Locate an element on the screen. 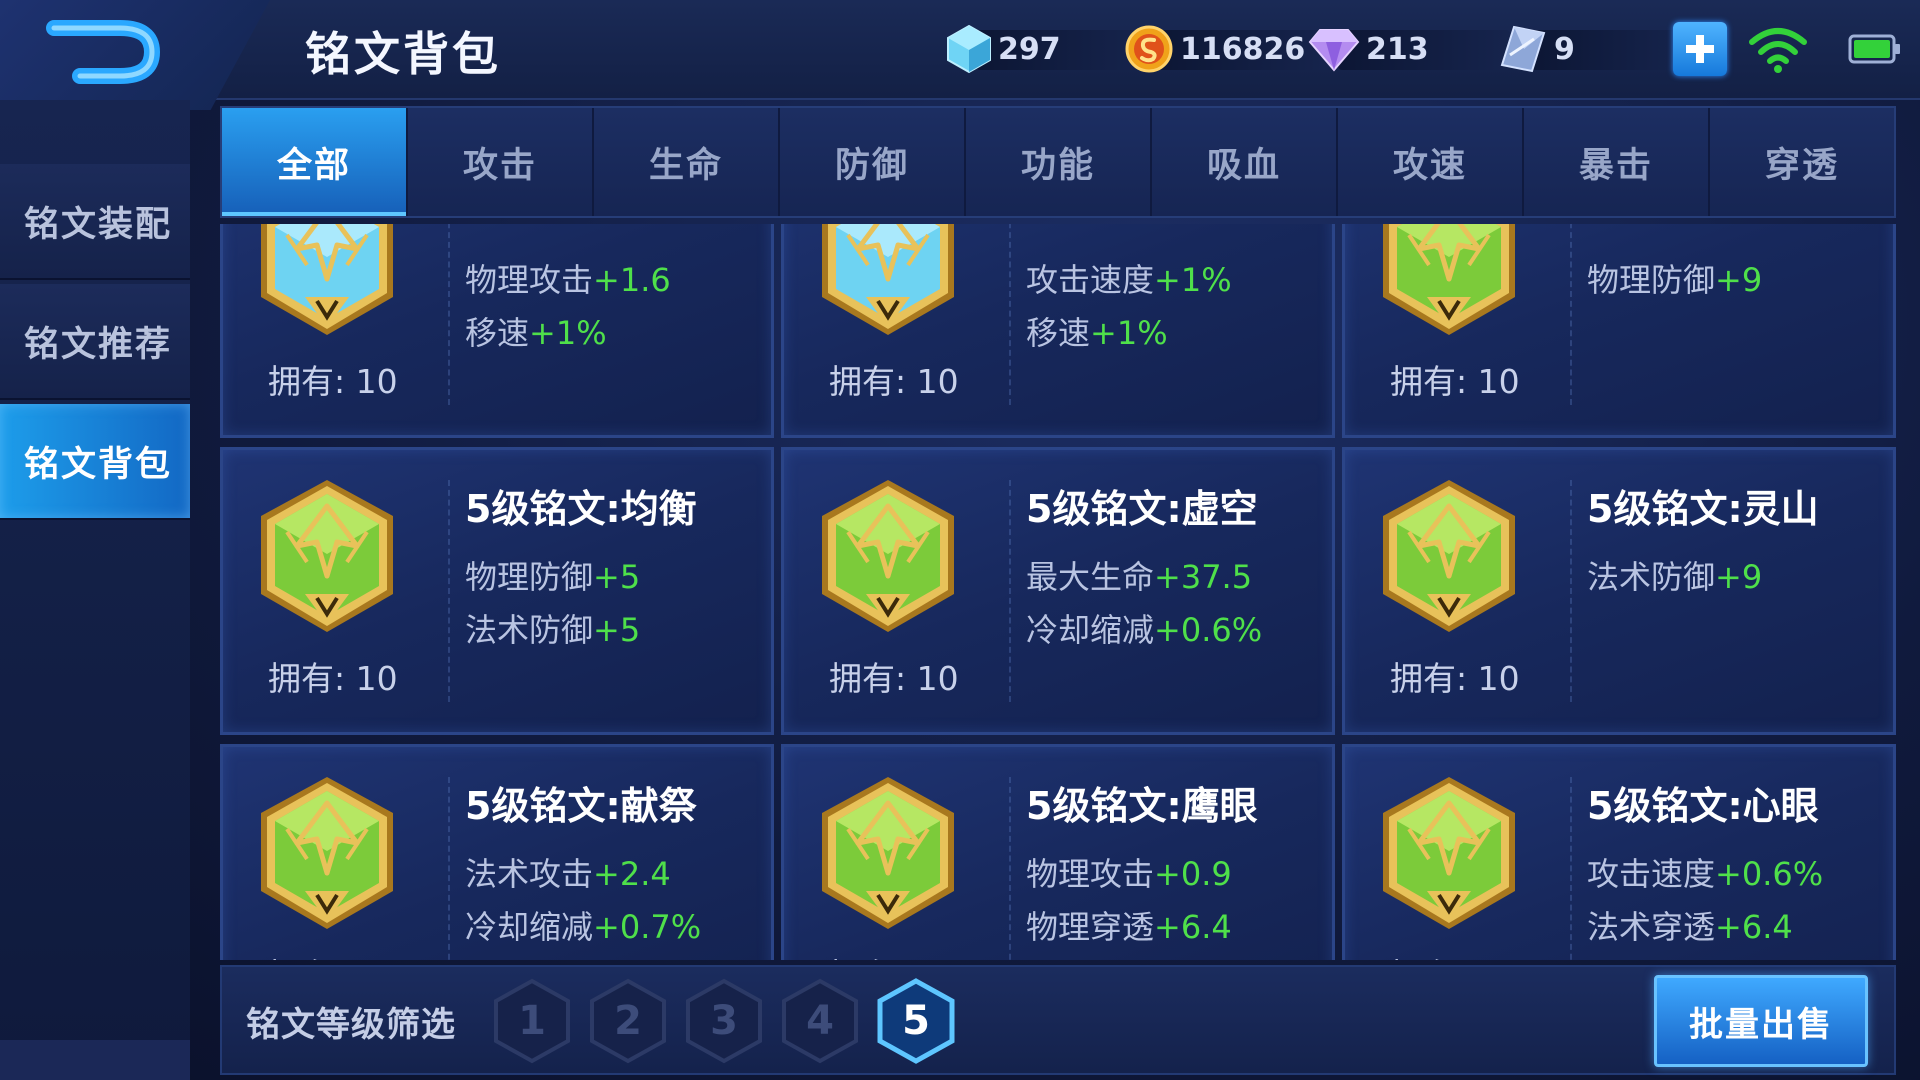  rune-stat: 法术防御+5 is located at coordinates (552, 628).